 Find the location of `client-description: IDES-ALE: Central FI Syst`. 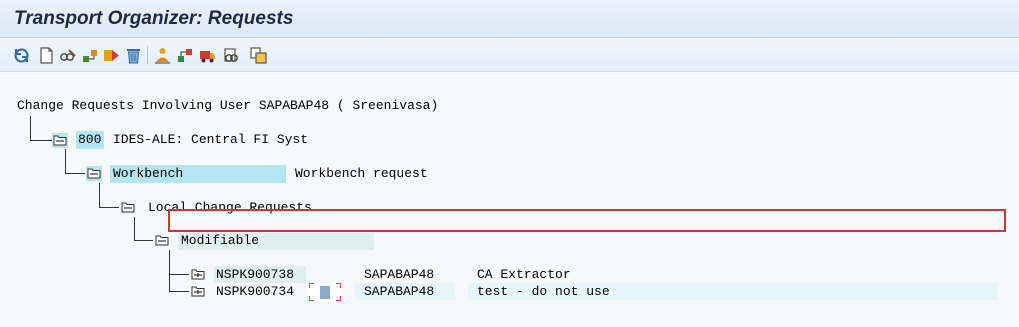

client-description: IDES-ALE: Central FI Syst is located at coordinates (211, 139).